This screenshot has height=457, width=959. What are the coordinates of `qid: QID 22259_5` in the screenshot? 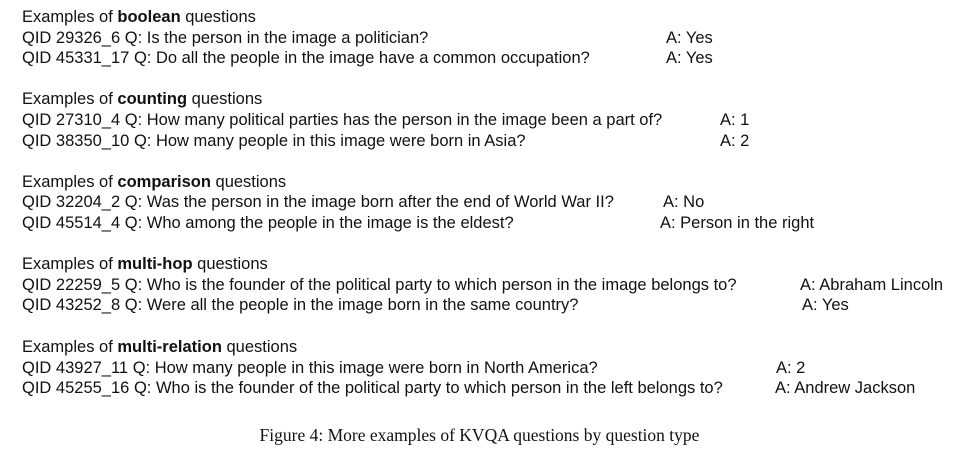 It's located at (71, 285).